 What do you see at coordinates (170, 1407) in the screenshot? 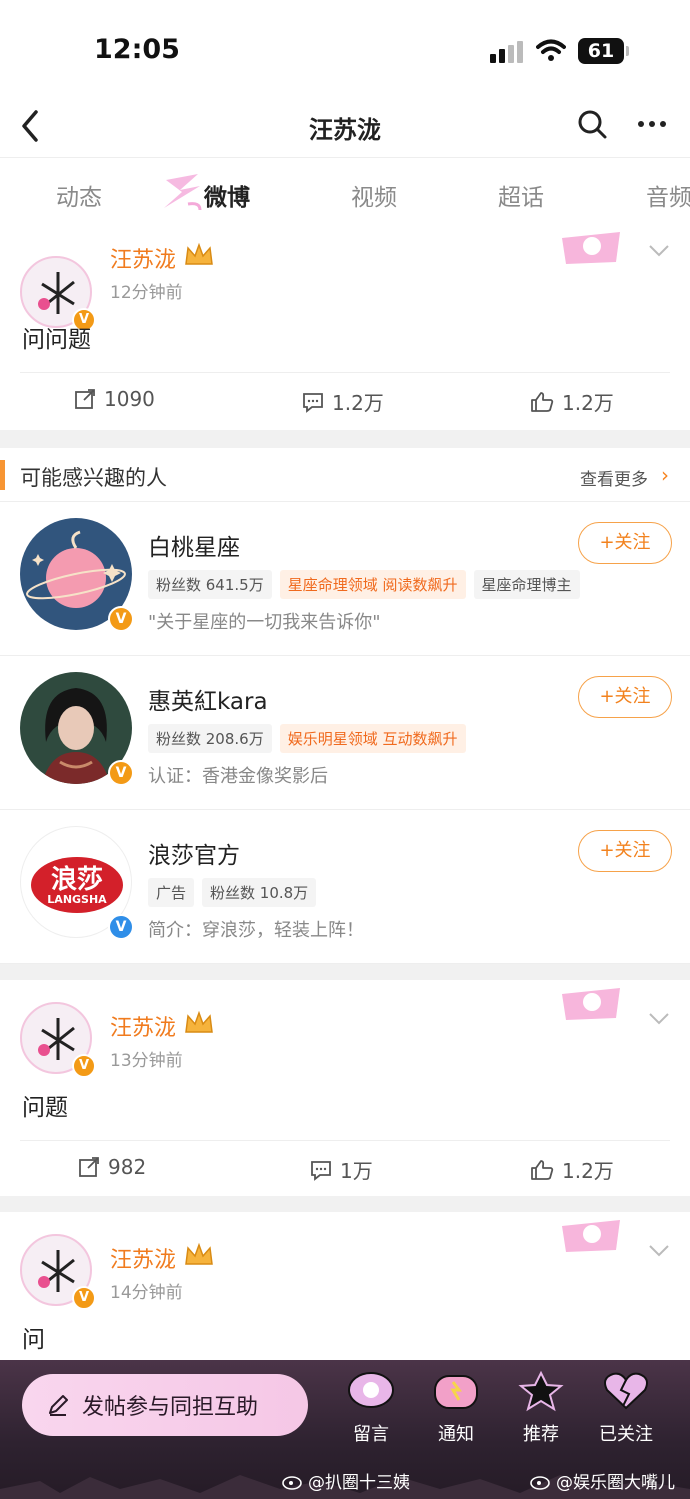
I see `post-button-label: 发帖参与同担互助` at bounding box center [170, 1407].